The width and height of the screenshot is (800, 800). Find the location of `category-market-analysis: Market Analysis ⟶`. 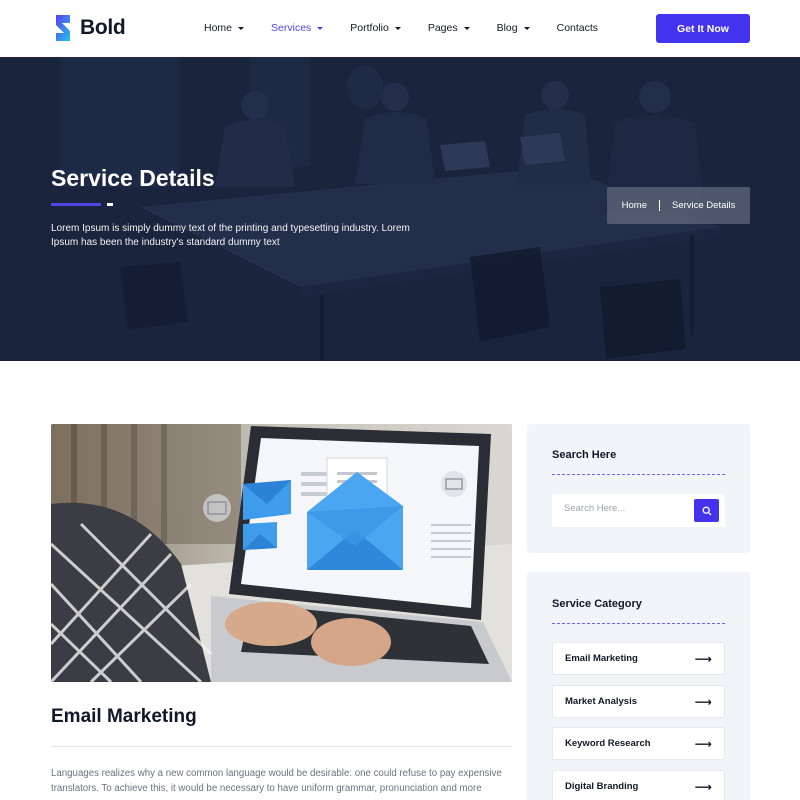

category-market-analysis: Market Analysis ⟶ is located at coordinates (638, 701).